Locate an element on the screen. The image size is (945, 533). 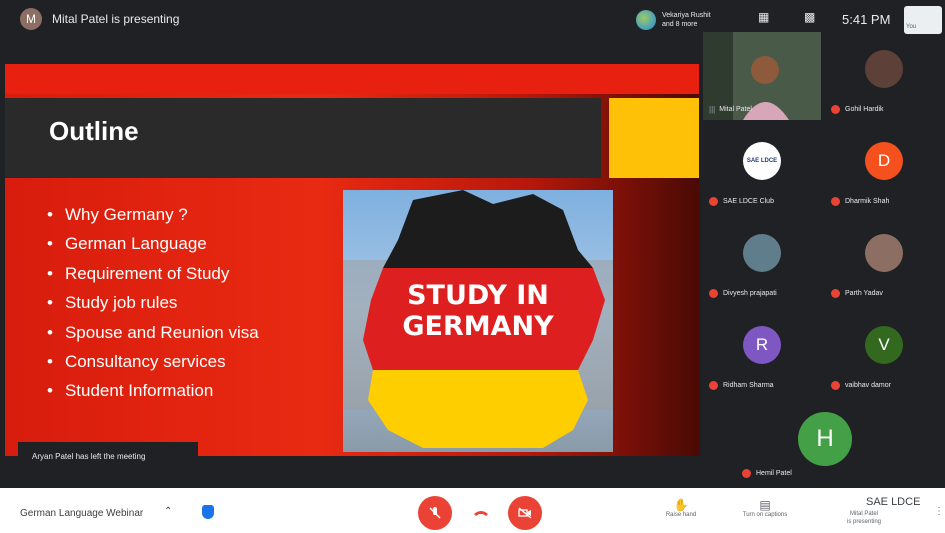
joined-avatar is located at coordinates (646, 20).